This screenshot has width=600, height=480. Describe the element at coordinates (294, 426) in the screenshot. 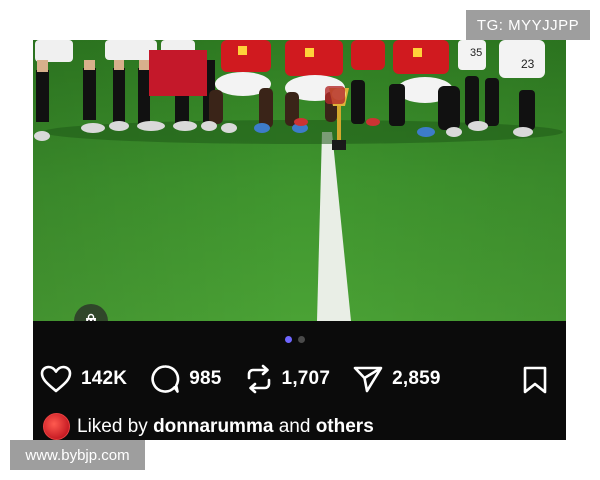

I see `liked-by-joiner: and` at that location.